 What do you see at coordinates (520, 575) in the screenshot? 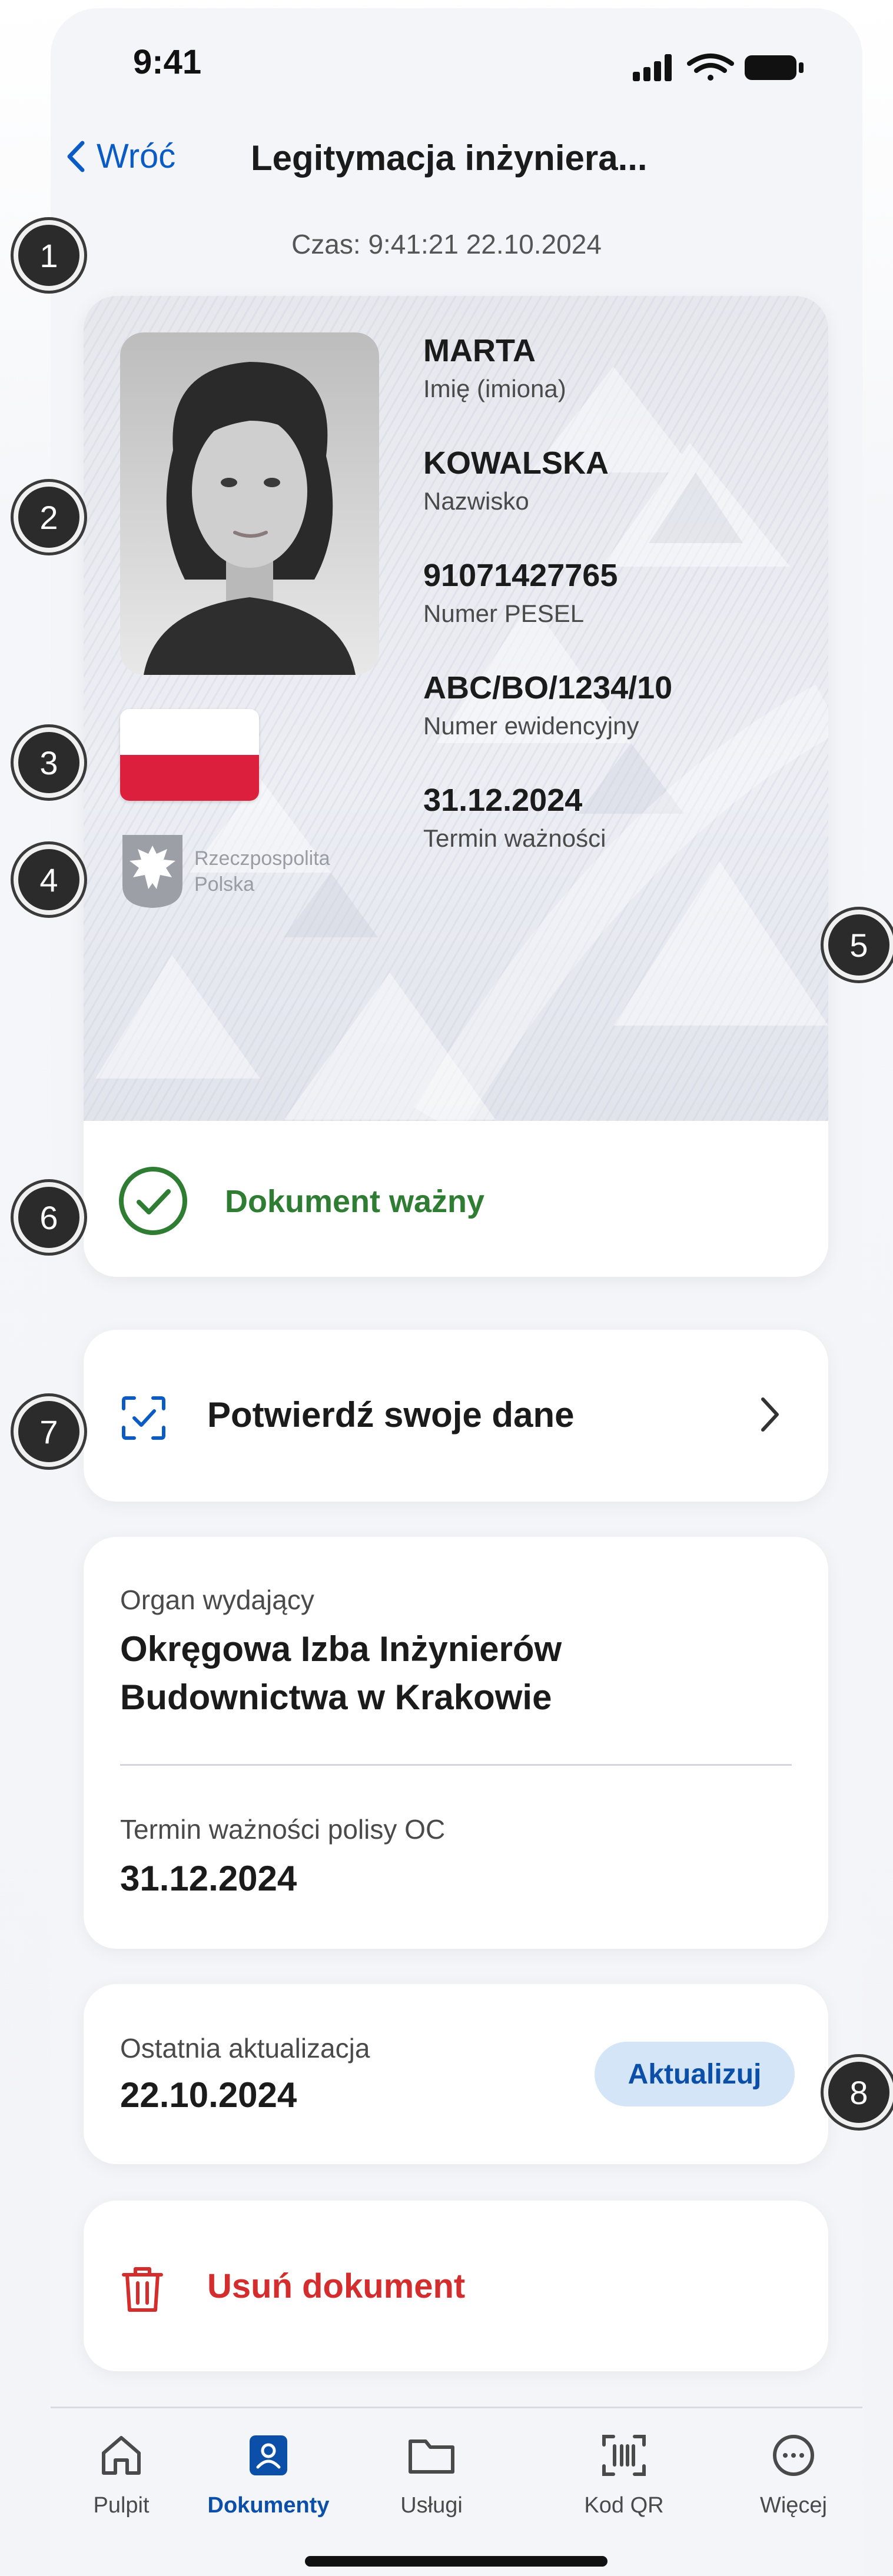
I see `pesel-value: 91071427765` at bounding box center [520, 575].